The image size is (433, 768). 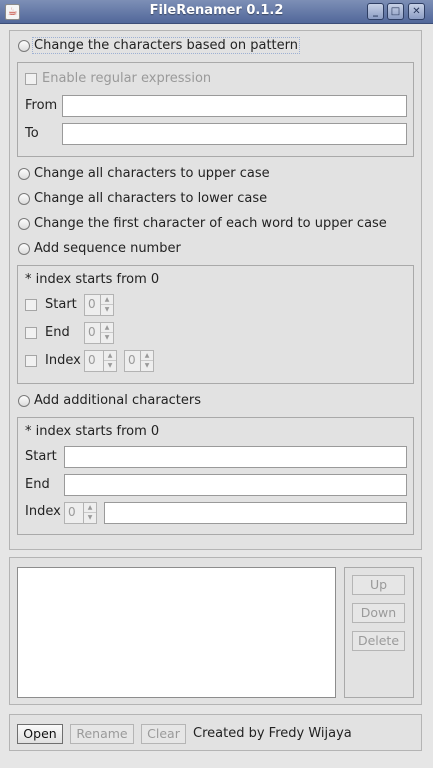 What do you see at coordinates (32, 133) in the screenshot?
I see `to-label: To` at bounding box center [32, 133].